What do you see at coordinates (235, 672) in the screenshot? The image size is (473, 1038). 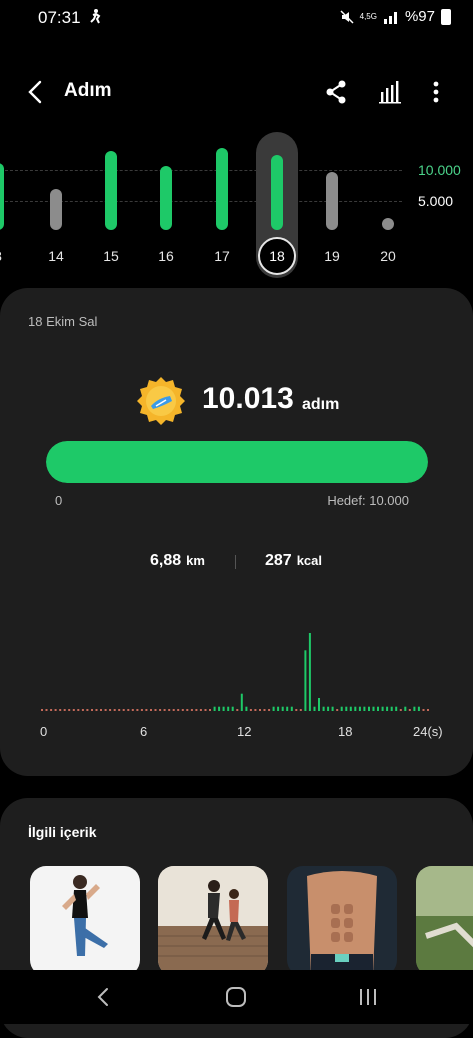 I see `hourly-bars` at bounding box center [235, 672].